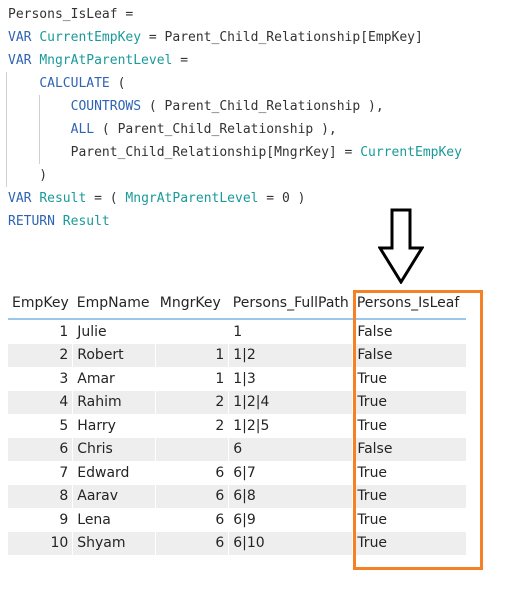 The width and height of the screenshot is (515, 602). What do you see at coordinates (114, 402) in the screenshot?
I see `cell-empname: Rahim` at bounding box center [114, 402].